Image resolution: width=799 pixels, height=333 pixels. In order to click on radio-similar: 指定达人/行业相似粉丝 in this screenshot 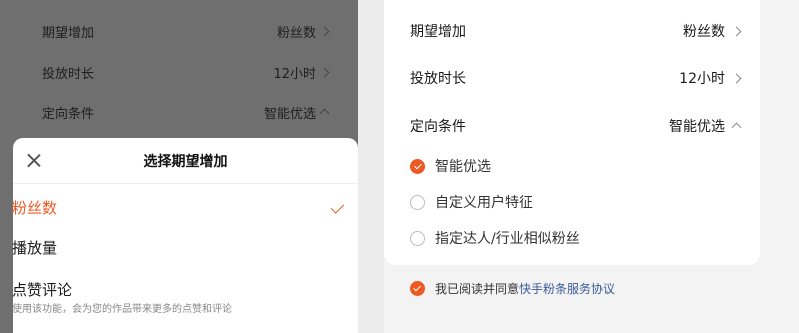, I will do `click(495, 238)`.